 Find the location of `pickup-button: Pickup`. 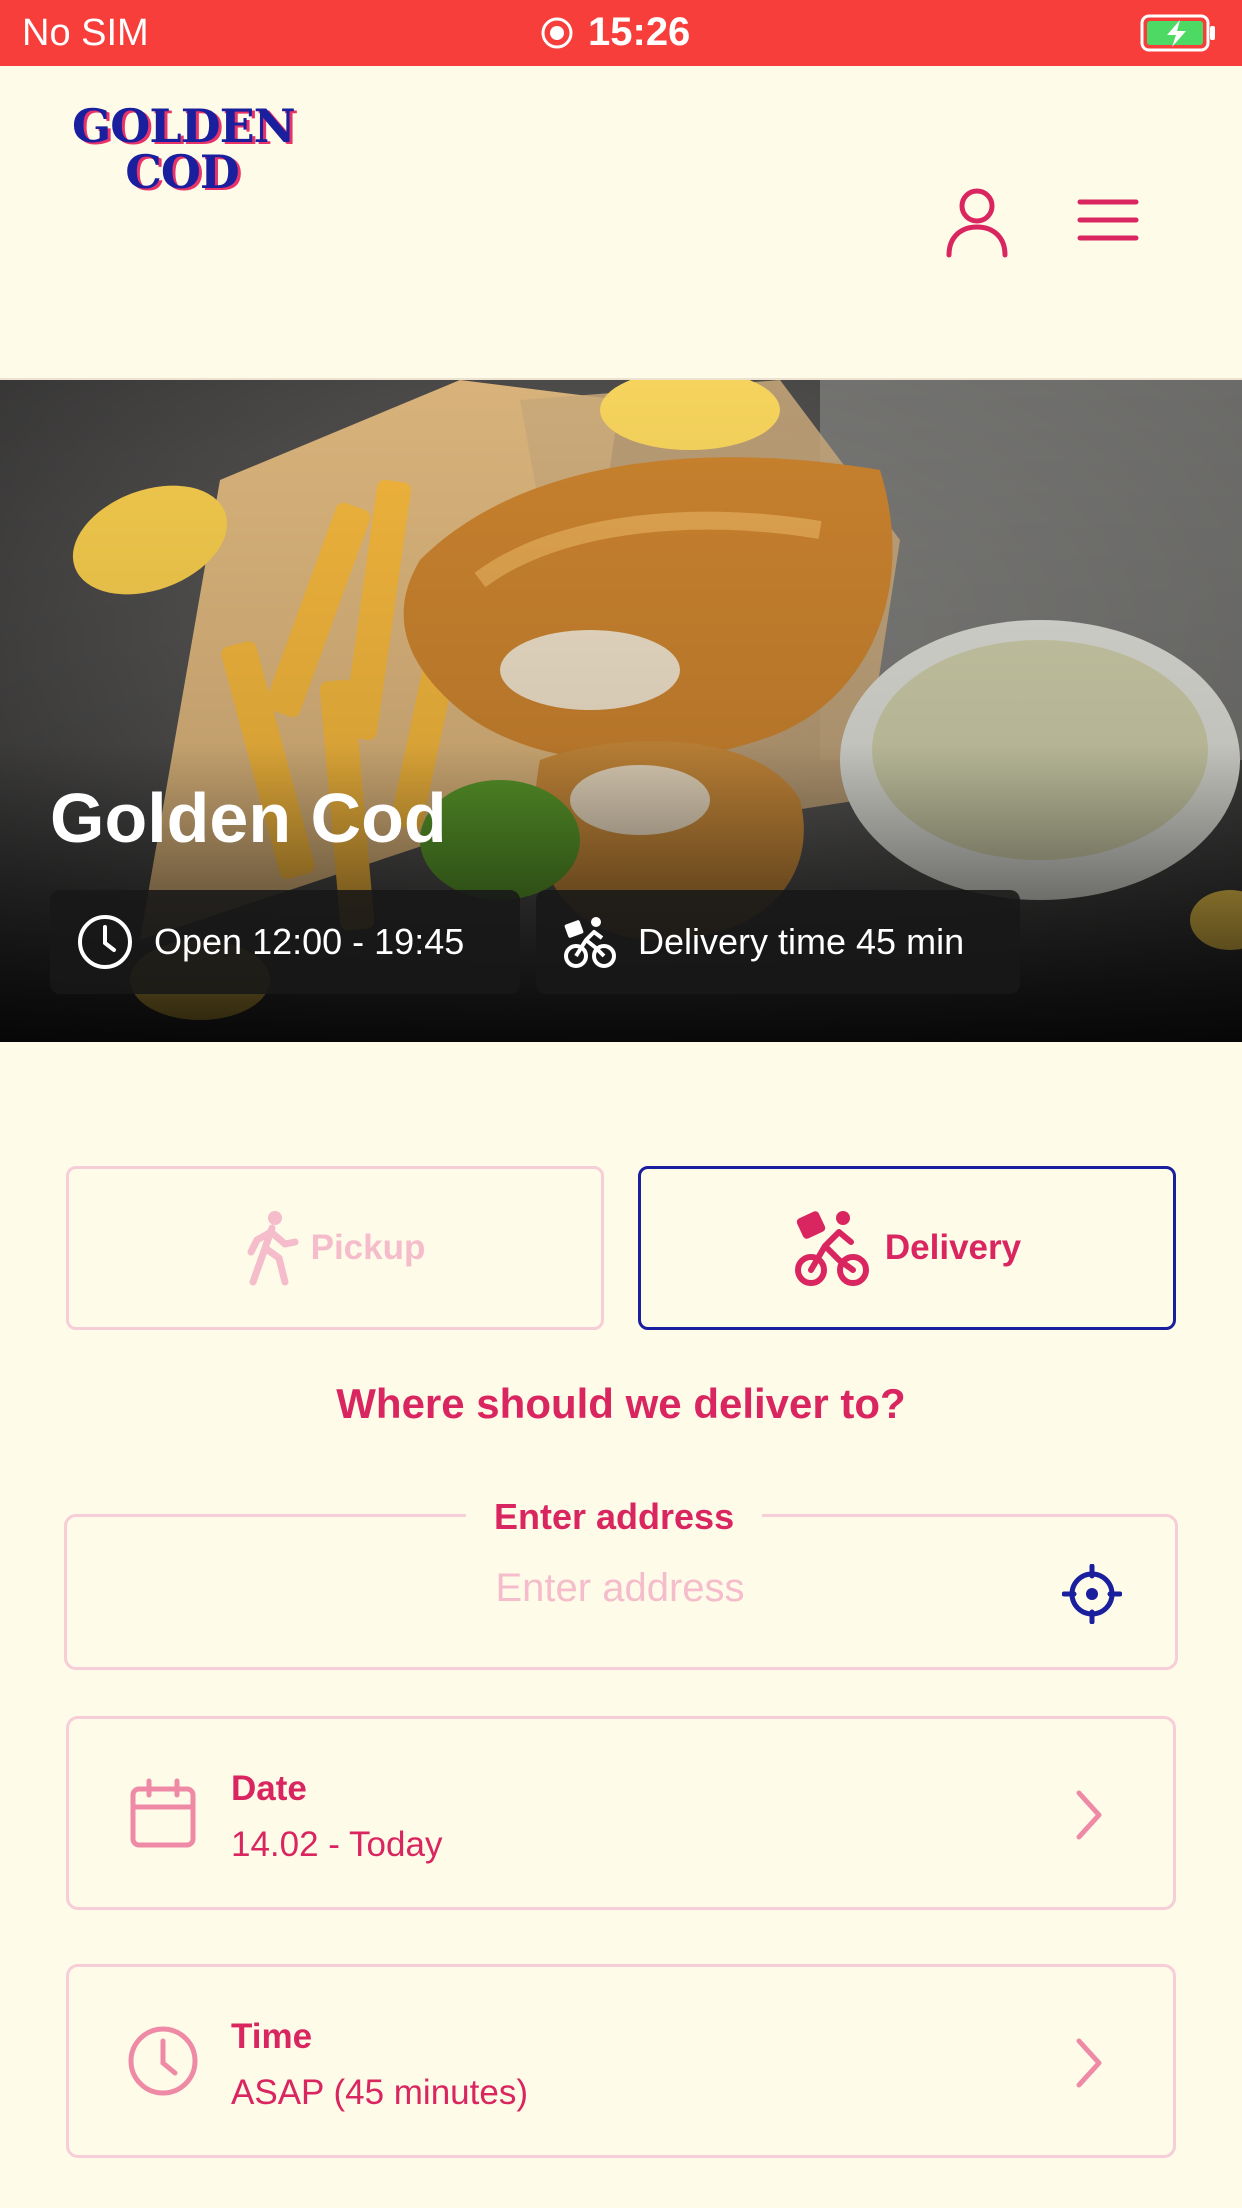

pickup-button: Pickup is located at coordinates (335, 1248).